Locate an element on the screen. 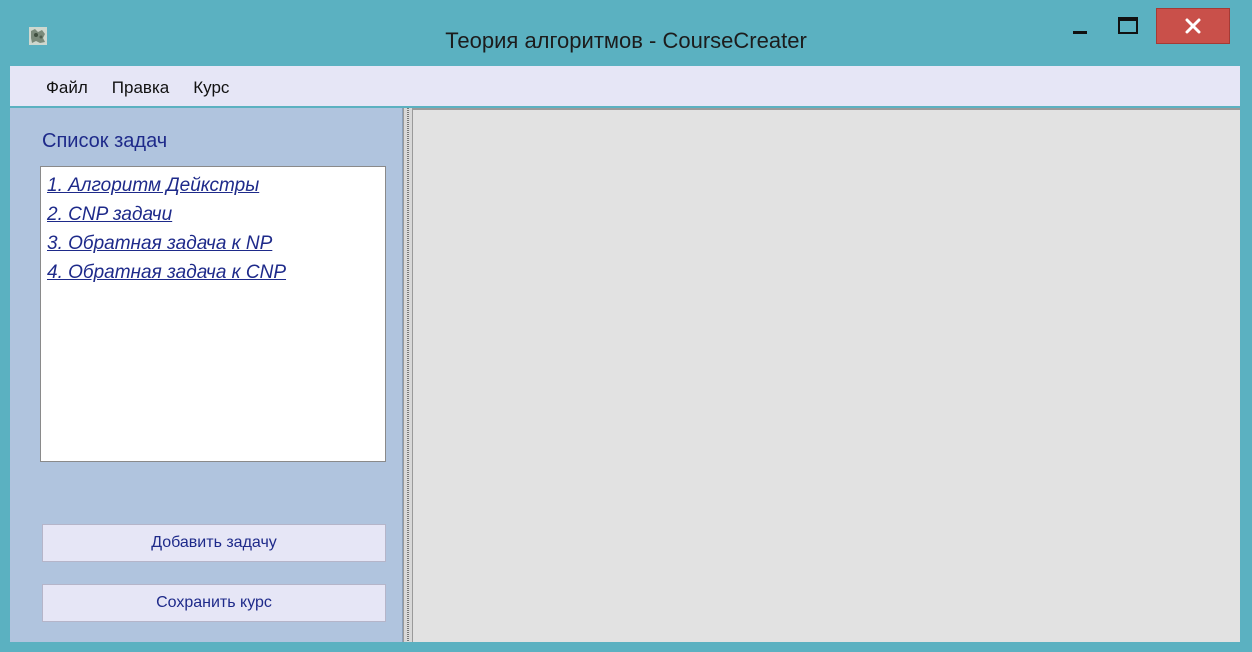 Image resolution: width=1252 pixels, height=652 pixels. menu-edit: Правка is located at coordinates (140, 88).